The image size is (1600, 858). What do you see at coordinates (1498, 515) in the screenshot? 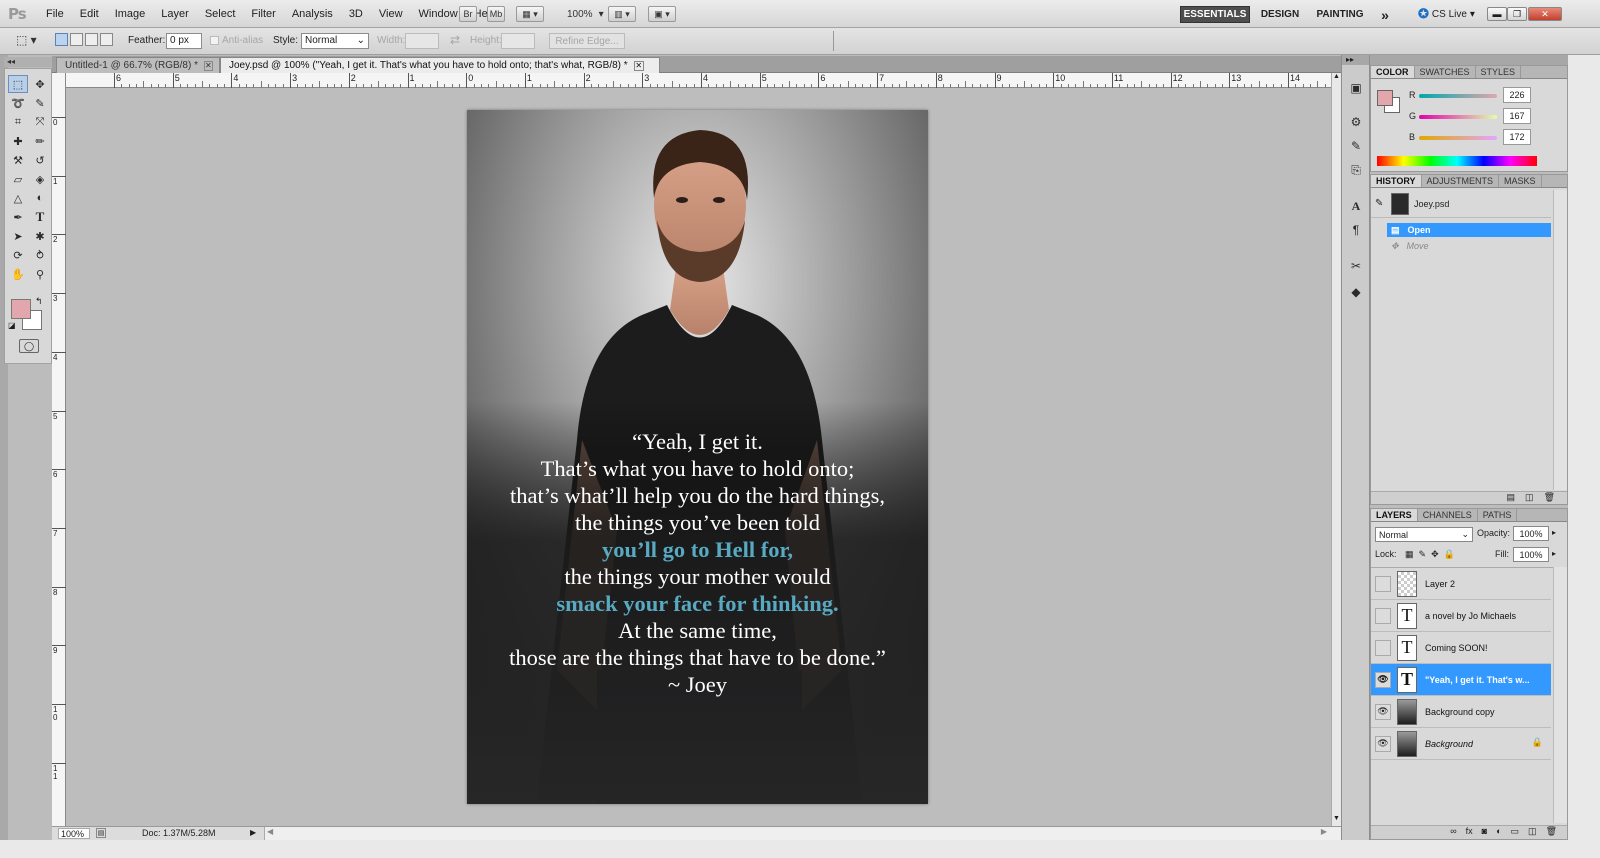
I see `tab-paths: PATHS` at bounding box center [1498, 515].